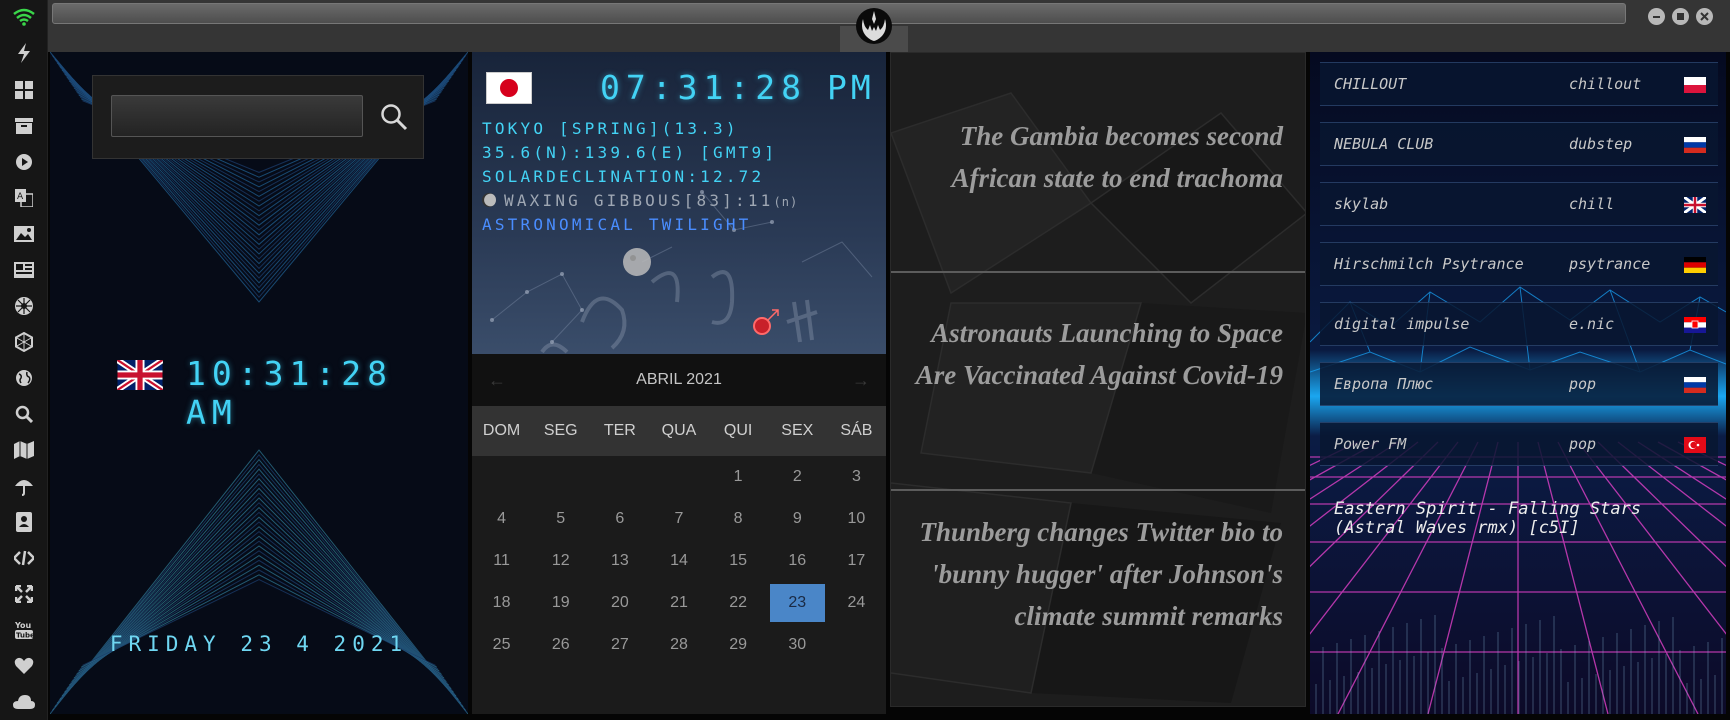 The width and height of the screenshot is (1730, 720). Describe the element at coordinates (856, 561) in the screenshot. I see `calendar-day: 17` at that location.